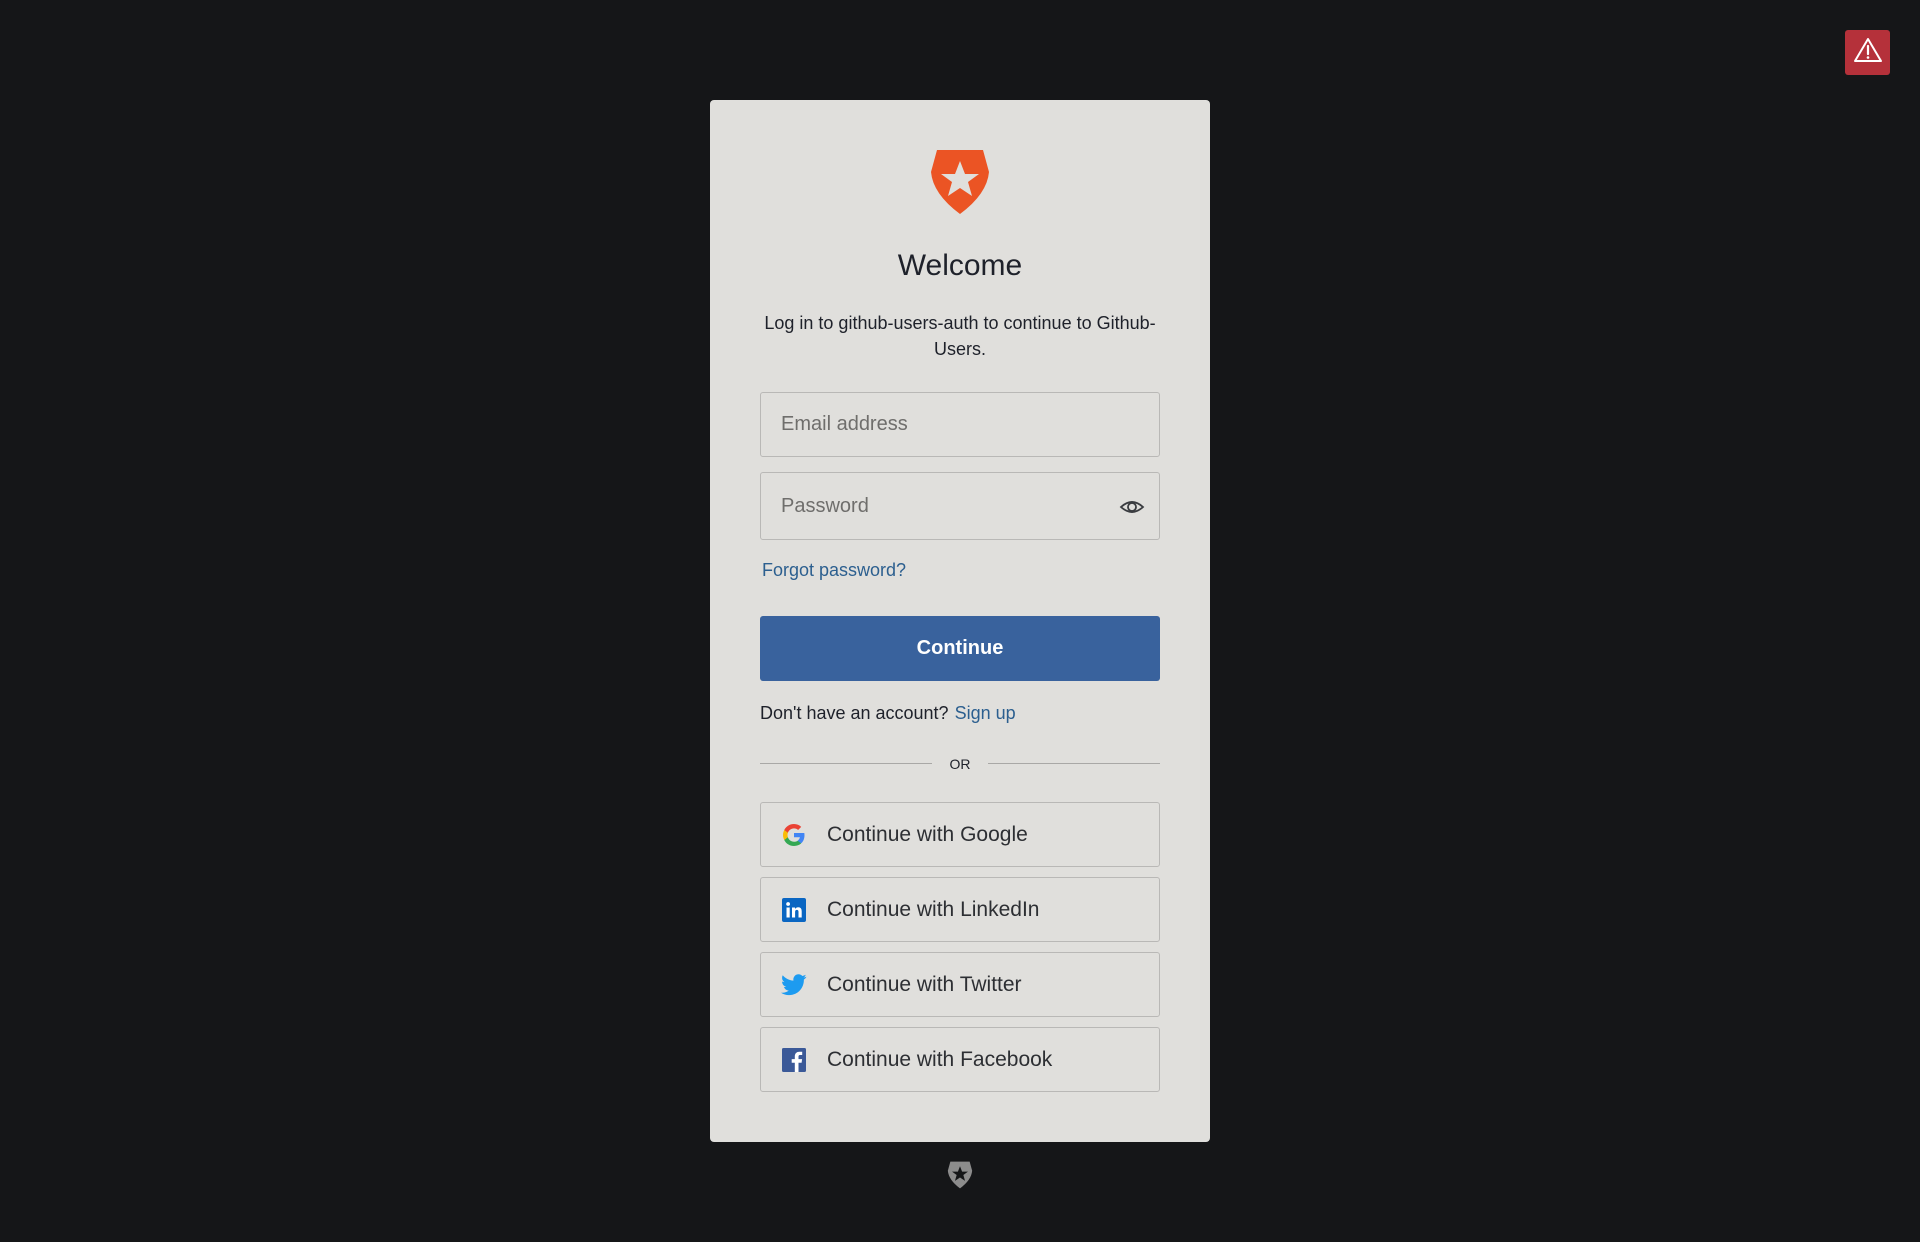 This screenshot has width=1920, height=1242. What do you see at coordinates (940, 1059) in the screenshot?
I see `facebook-button-label: Continue with Facebook` at bounding box center [940, 1059].